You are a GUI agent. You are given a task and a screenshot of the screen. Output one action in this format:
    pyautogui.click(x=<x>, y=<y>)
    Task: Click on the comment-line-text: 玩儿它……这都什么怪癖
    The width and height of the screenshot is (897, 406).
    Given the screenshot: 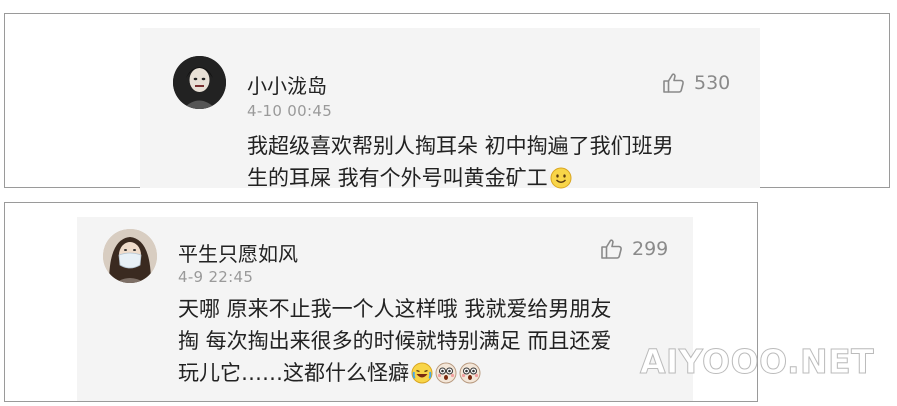 What is the action you would take?
    pyautogui.click(x=293, y=373)
    